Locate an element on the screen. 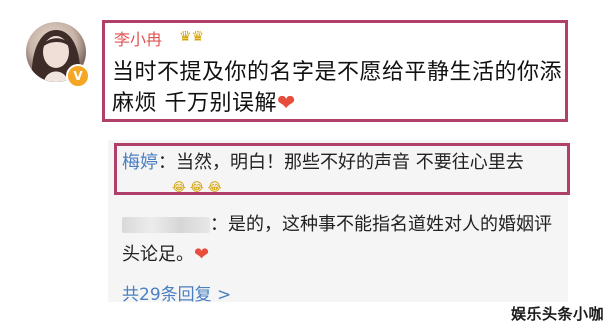 The width and height of the screenshot is (612, 330). laughing-emoji-icon: 😂 😂 😂 is located at coordinates (197, 187).